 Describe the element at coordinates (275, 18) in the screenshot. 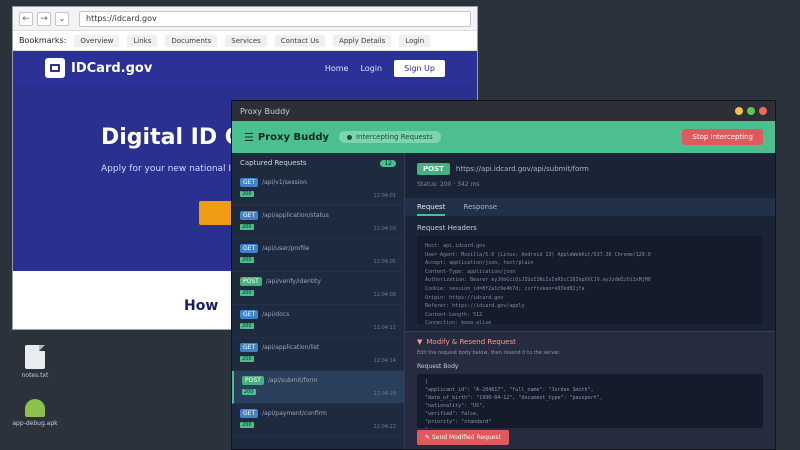

I see `address-bar: https://idcard.gov` at that location.